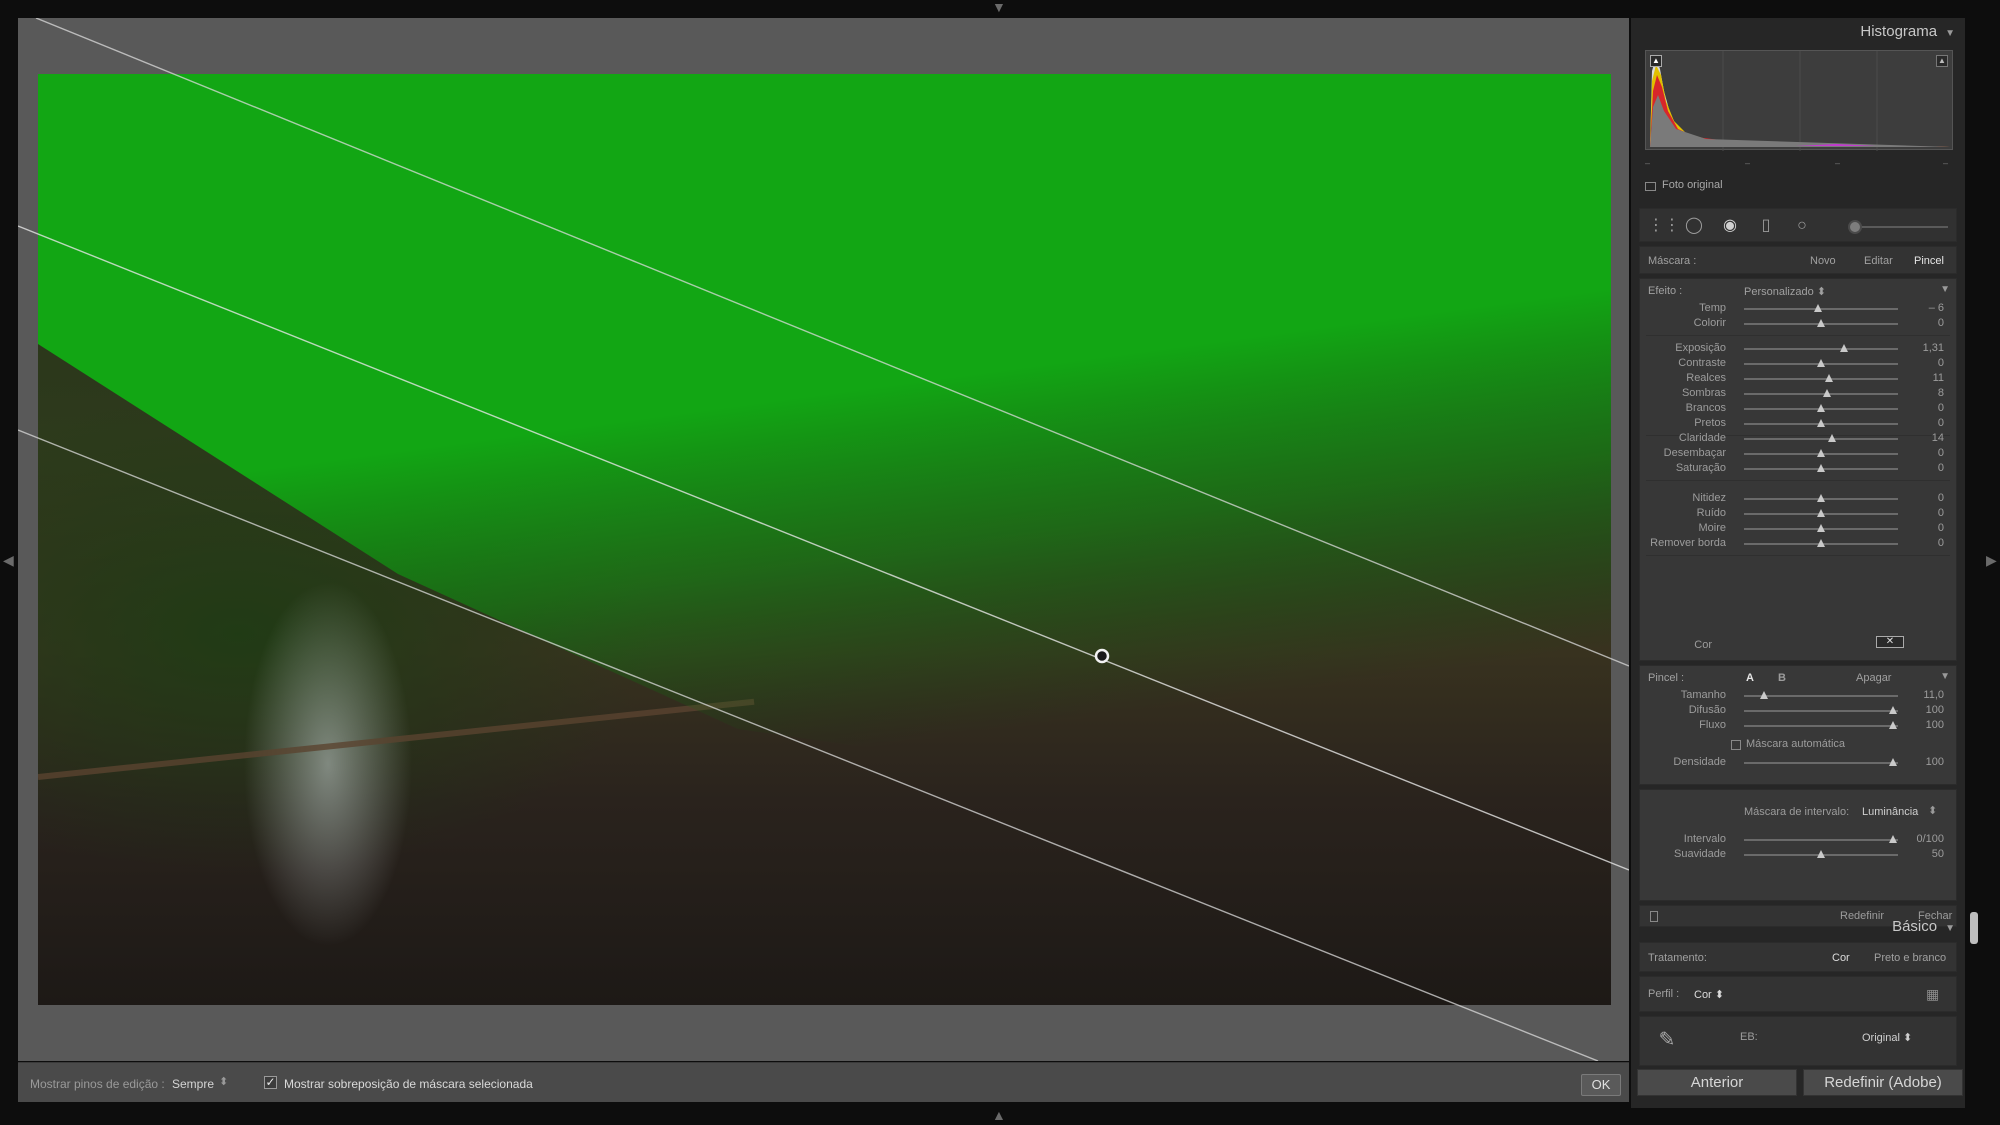  Describe the element at coordinates (8, 560) in the screenshot. I see `left-panel-toggle-icon: ◀` at that location.